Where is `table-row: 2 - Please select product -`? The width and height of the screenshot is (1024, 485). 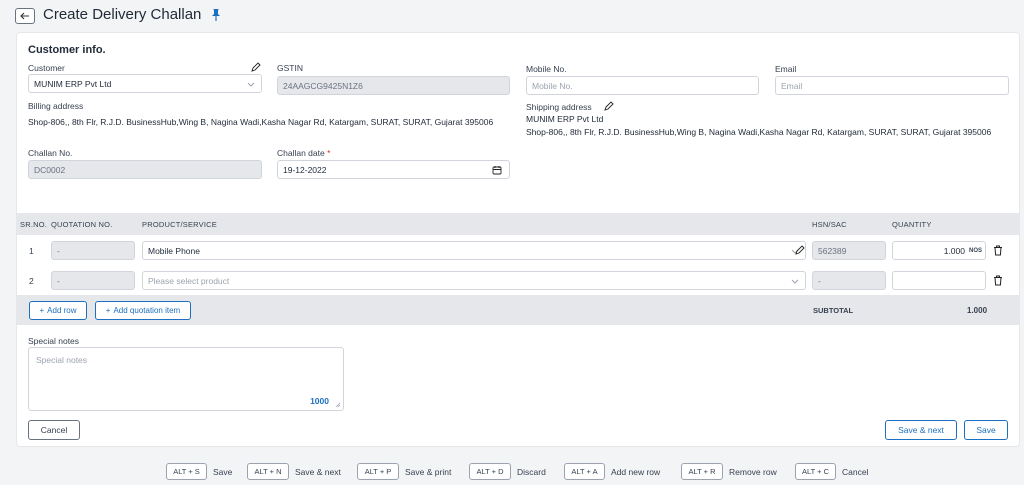
table-row: 2 - Please select product - is located at coordinates (518, 280).